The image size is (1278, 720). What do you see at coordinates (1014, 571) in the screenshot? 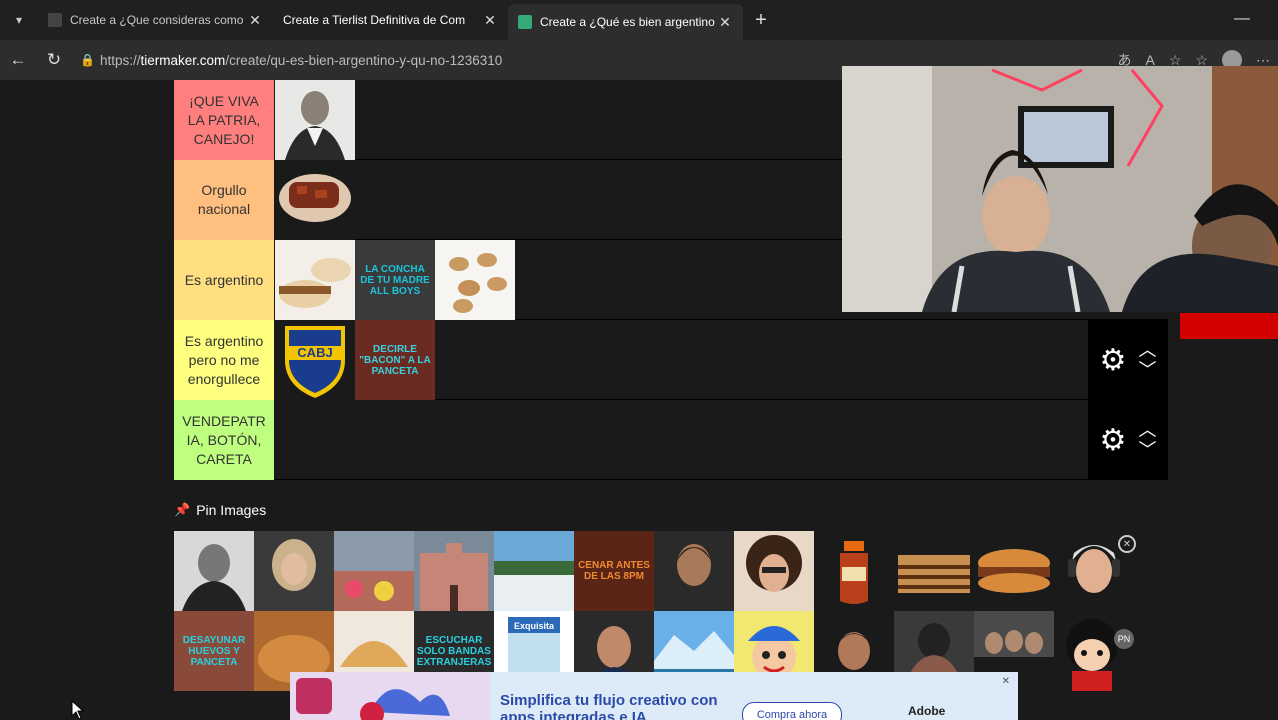
I see `pin-item-sandwich-photo` at bounding box center [1014, 571].